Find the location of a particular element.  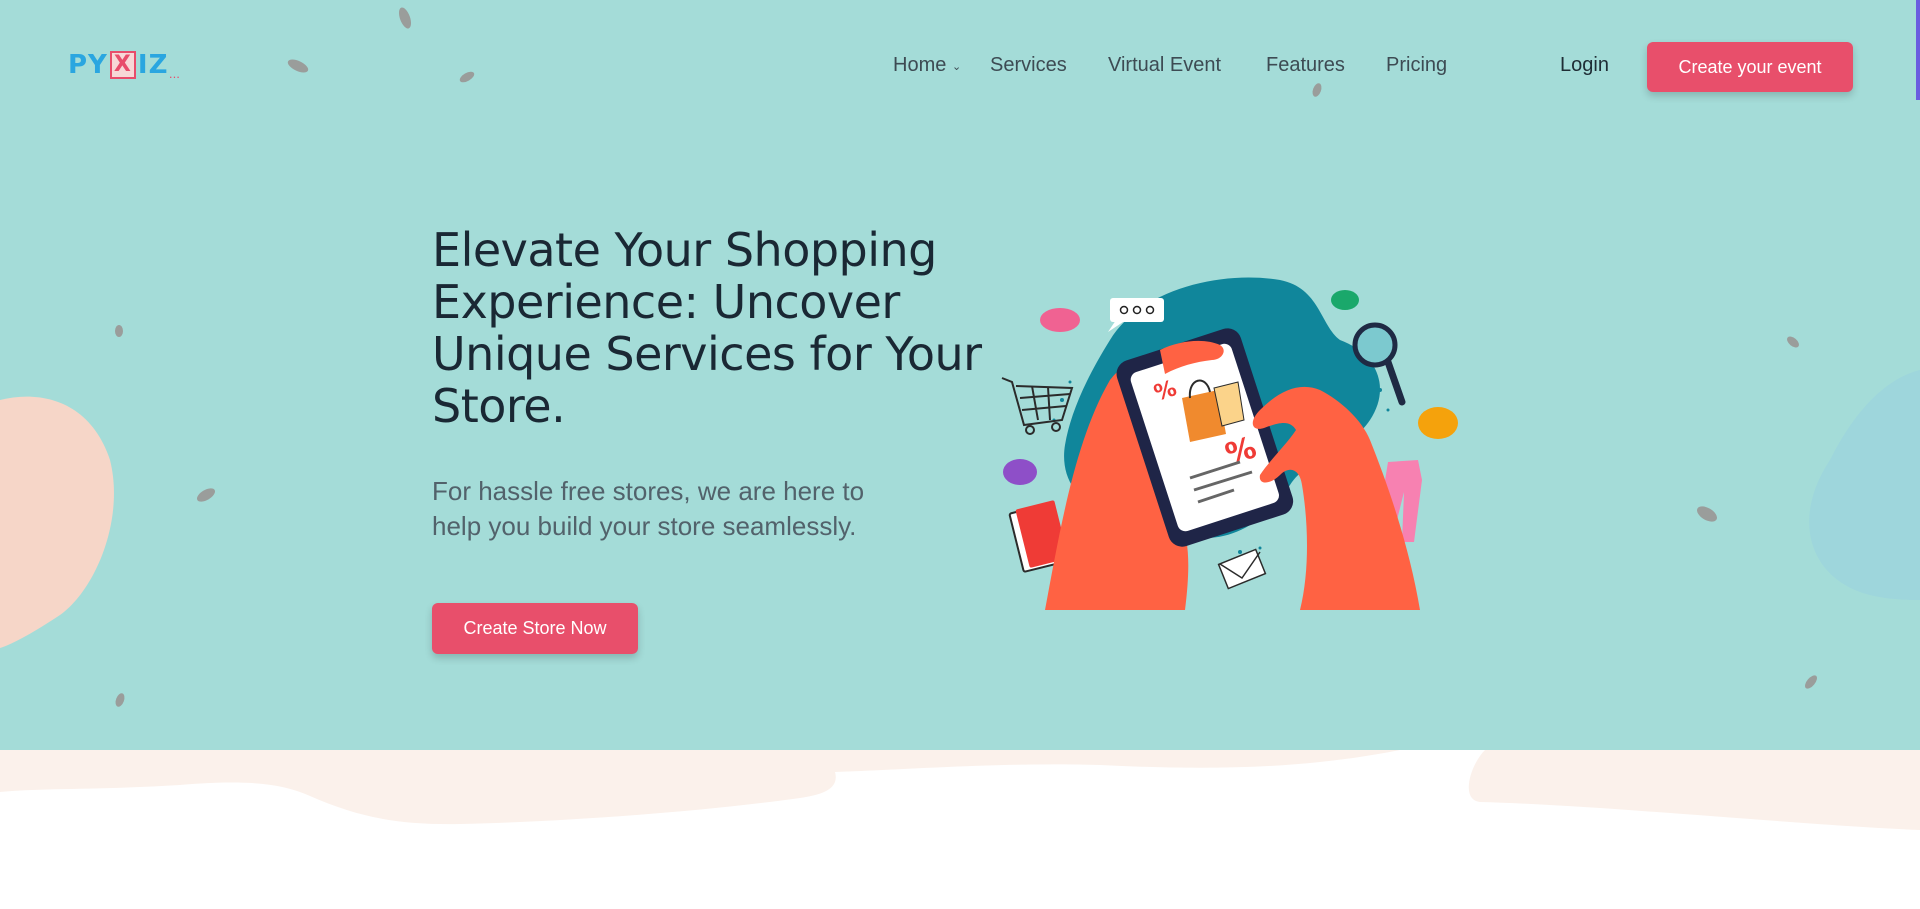

nav-item-home: Home is located at coordinates (919, 65).